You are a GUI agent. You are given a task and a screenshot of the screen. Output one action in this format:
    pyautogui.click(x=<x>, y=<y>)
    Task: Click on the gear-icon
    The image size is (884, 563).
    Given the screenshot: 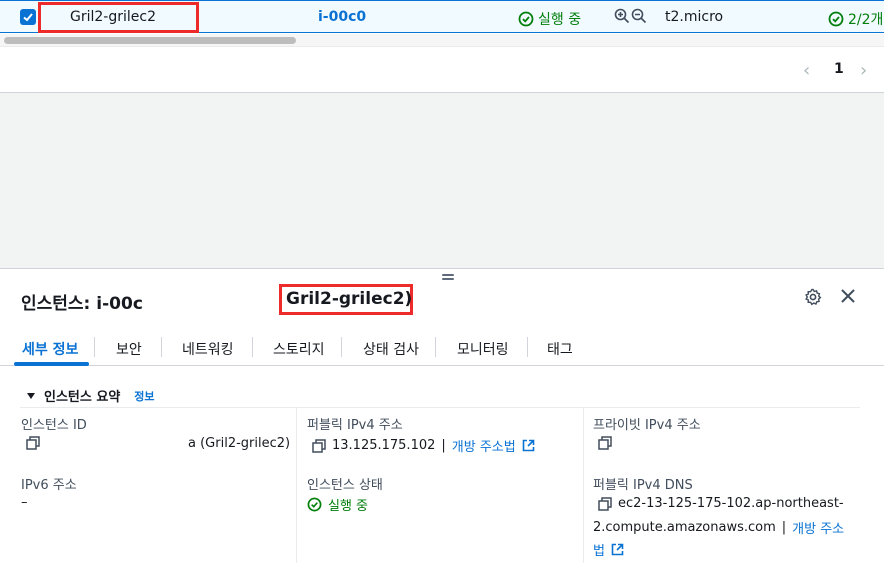 What is the action you would take?
    pyautogui.click(x=813, y=297)
    